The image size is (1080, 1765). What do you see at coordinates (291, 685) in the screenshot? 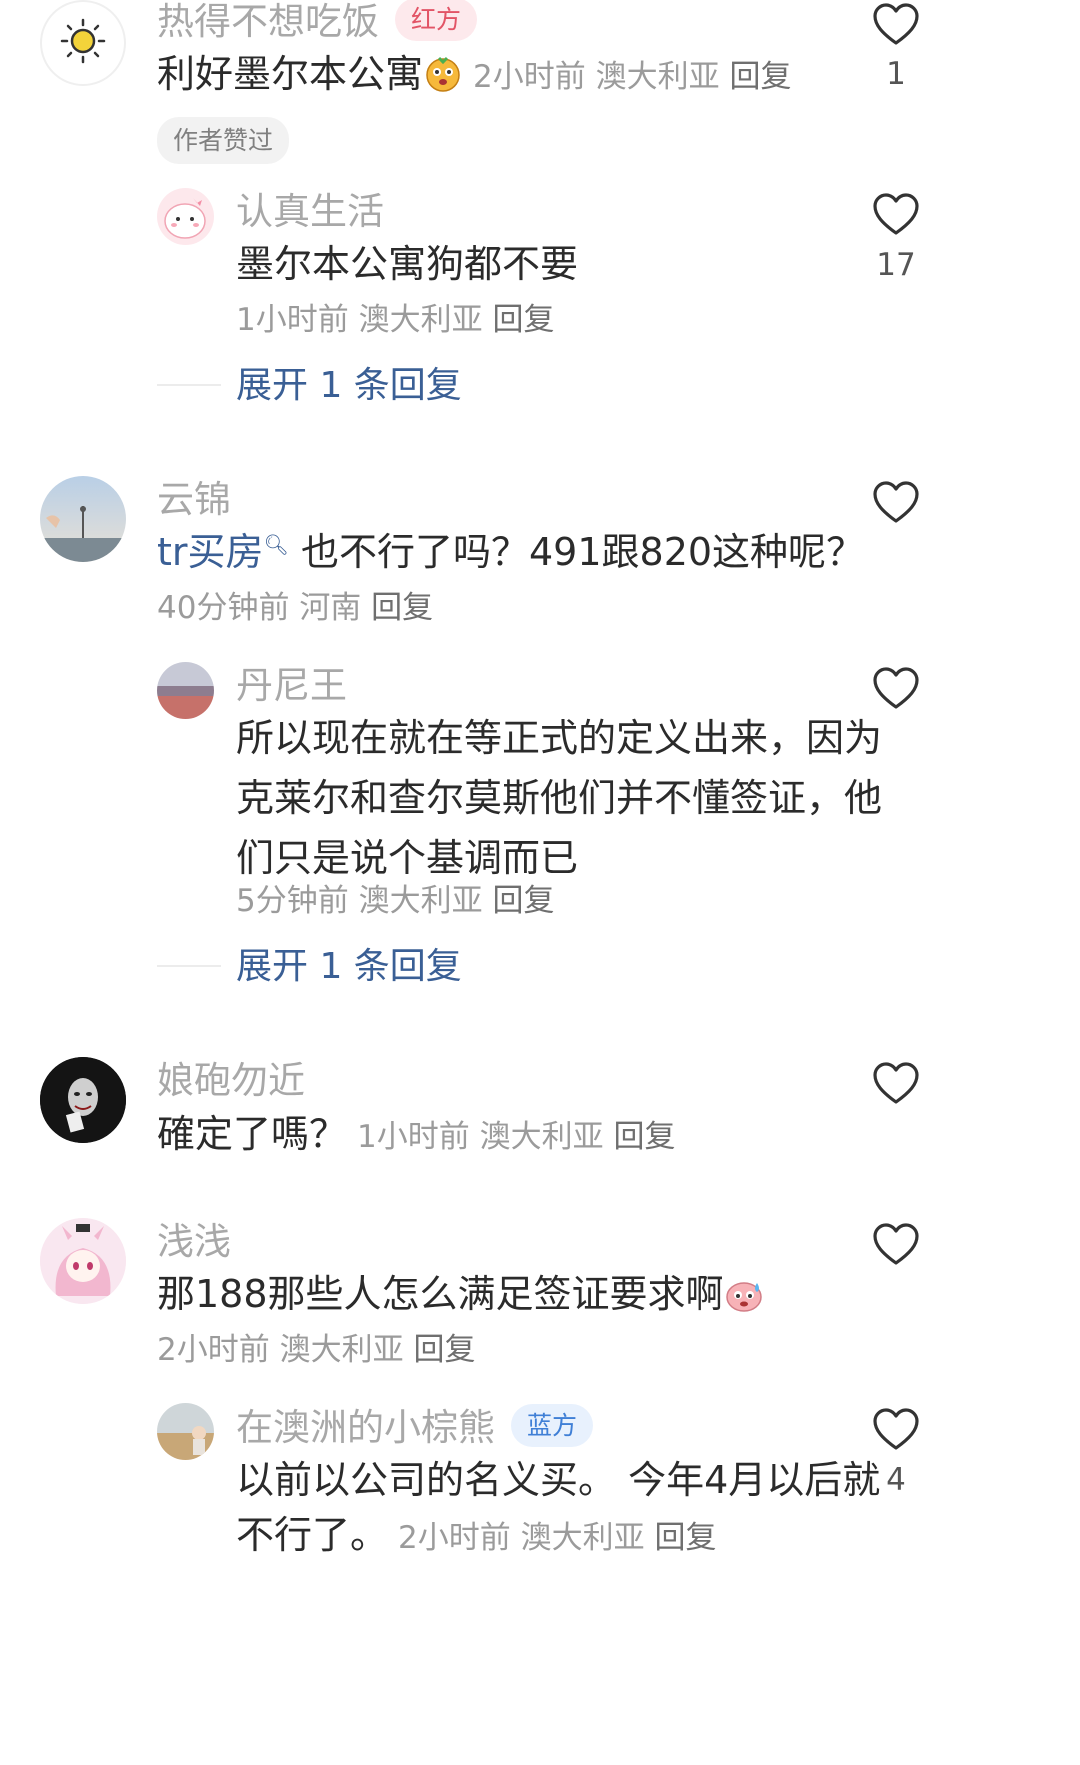
I see `username: 丹尼王` at bounding box center [291, 685].